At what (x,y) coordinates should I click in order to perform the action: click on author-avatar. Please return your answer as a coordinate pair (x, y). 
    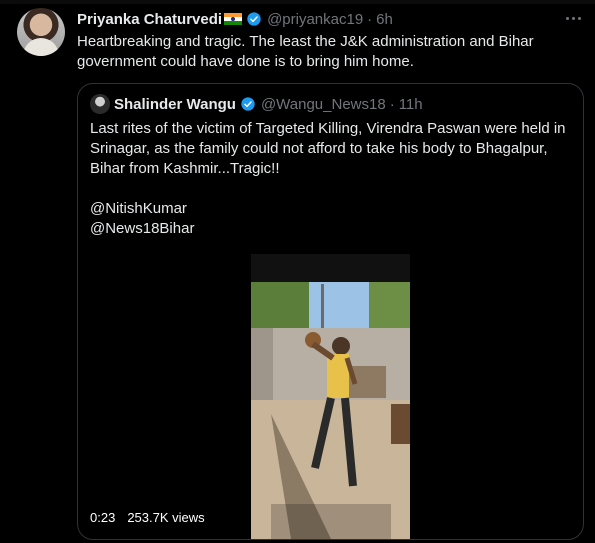
    Looking at the image, I should click on (41, 32).